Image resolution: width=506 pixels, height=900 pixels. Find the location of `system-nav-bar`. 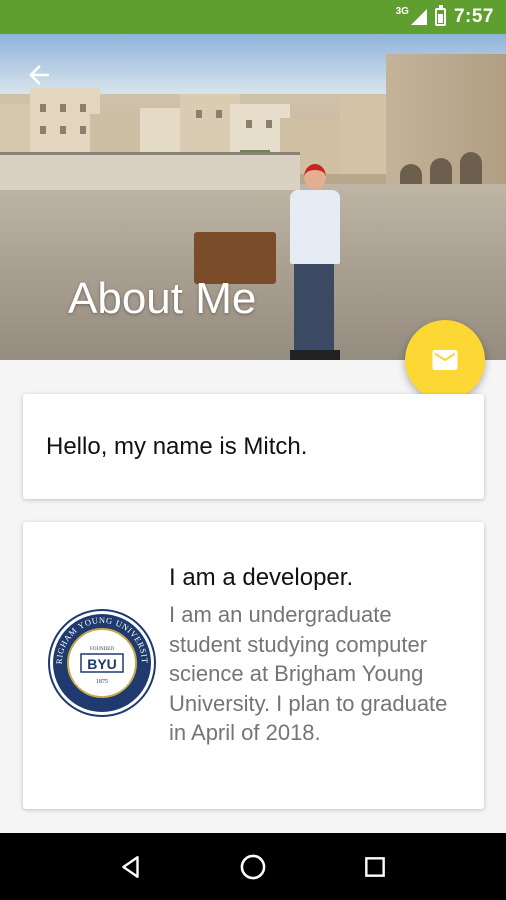

system-nav-bar is located at coordinates (253, 866).